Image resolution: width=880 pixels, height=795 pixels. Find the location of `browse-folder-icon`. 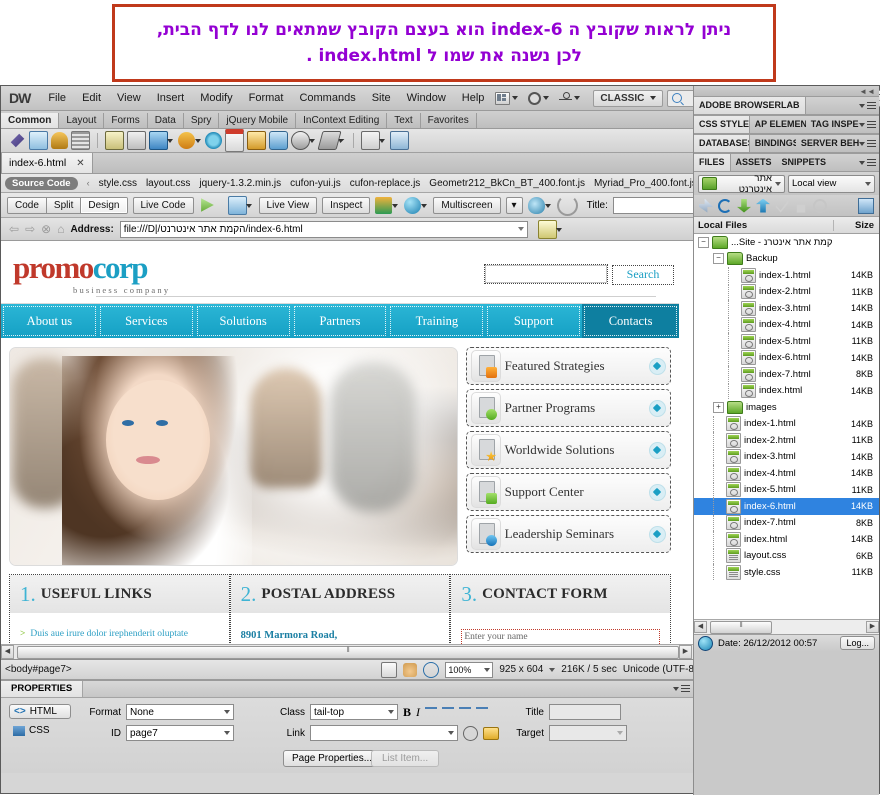

browse-folder-icon is located at coordinates (491, 733).